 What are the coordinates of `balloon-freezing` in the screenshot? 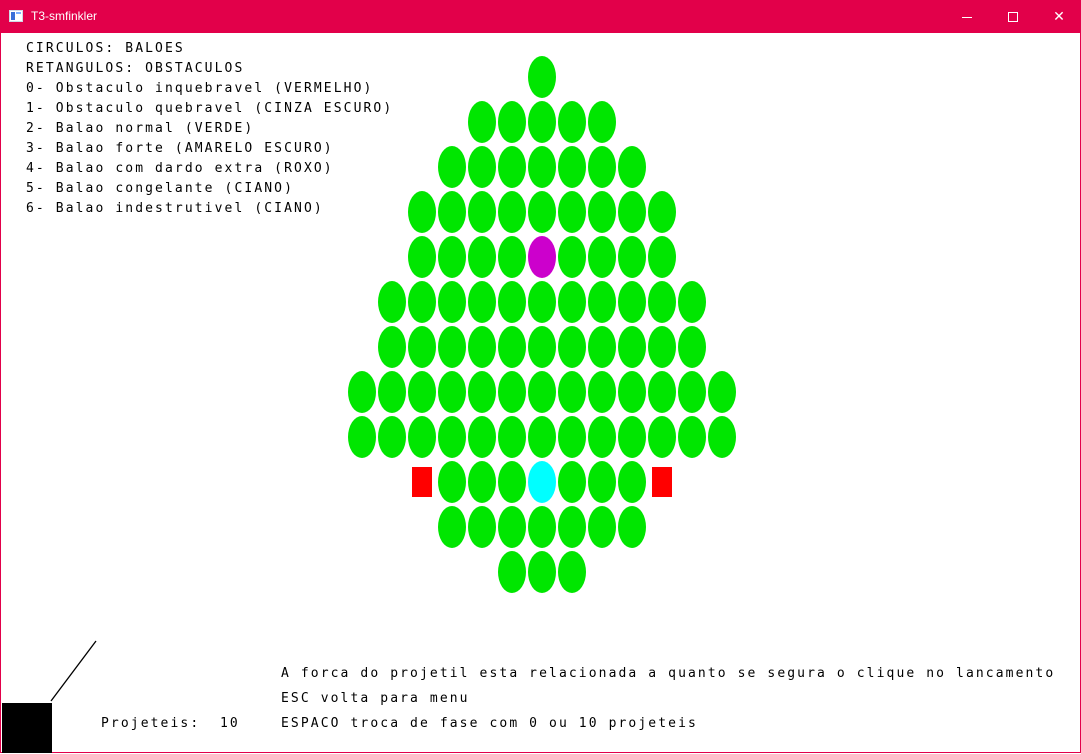 It's located at (542, 482).